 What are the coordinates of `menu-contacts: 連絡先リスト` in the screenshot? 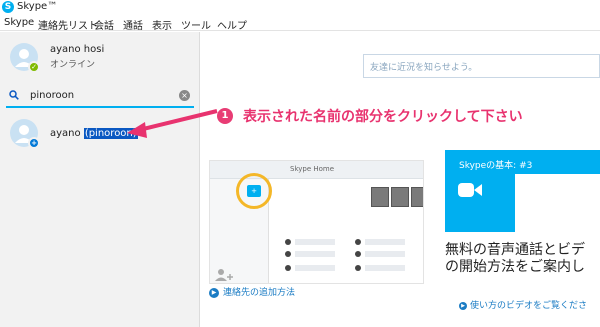 It's located at (68, 24).